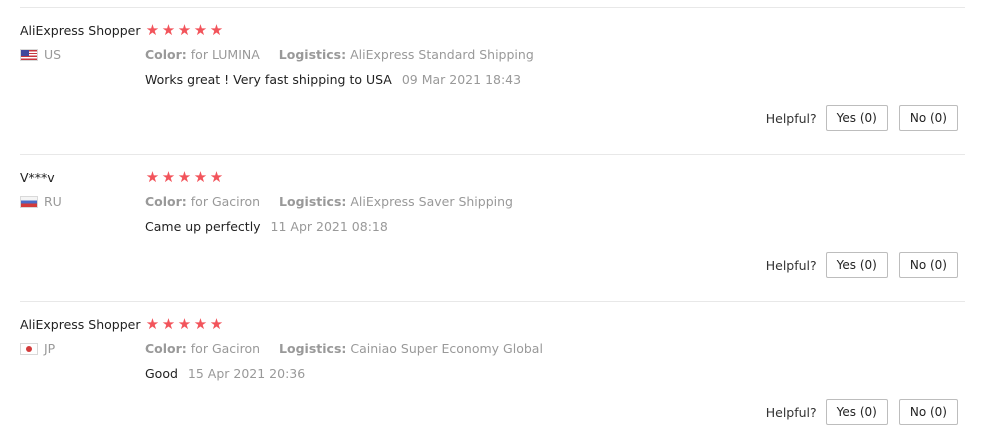  I want to click on review-feedback: Good 15 Apr 2021 20:36, so click(225, 373).